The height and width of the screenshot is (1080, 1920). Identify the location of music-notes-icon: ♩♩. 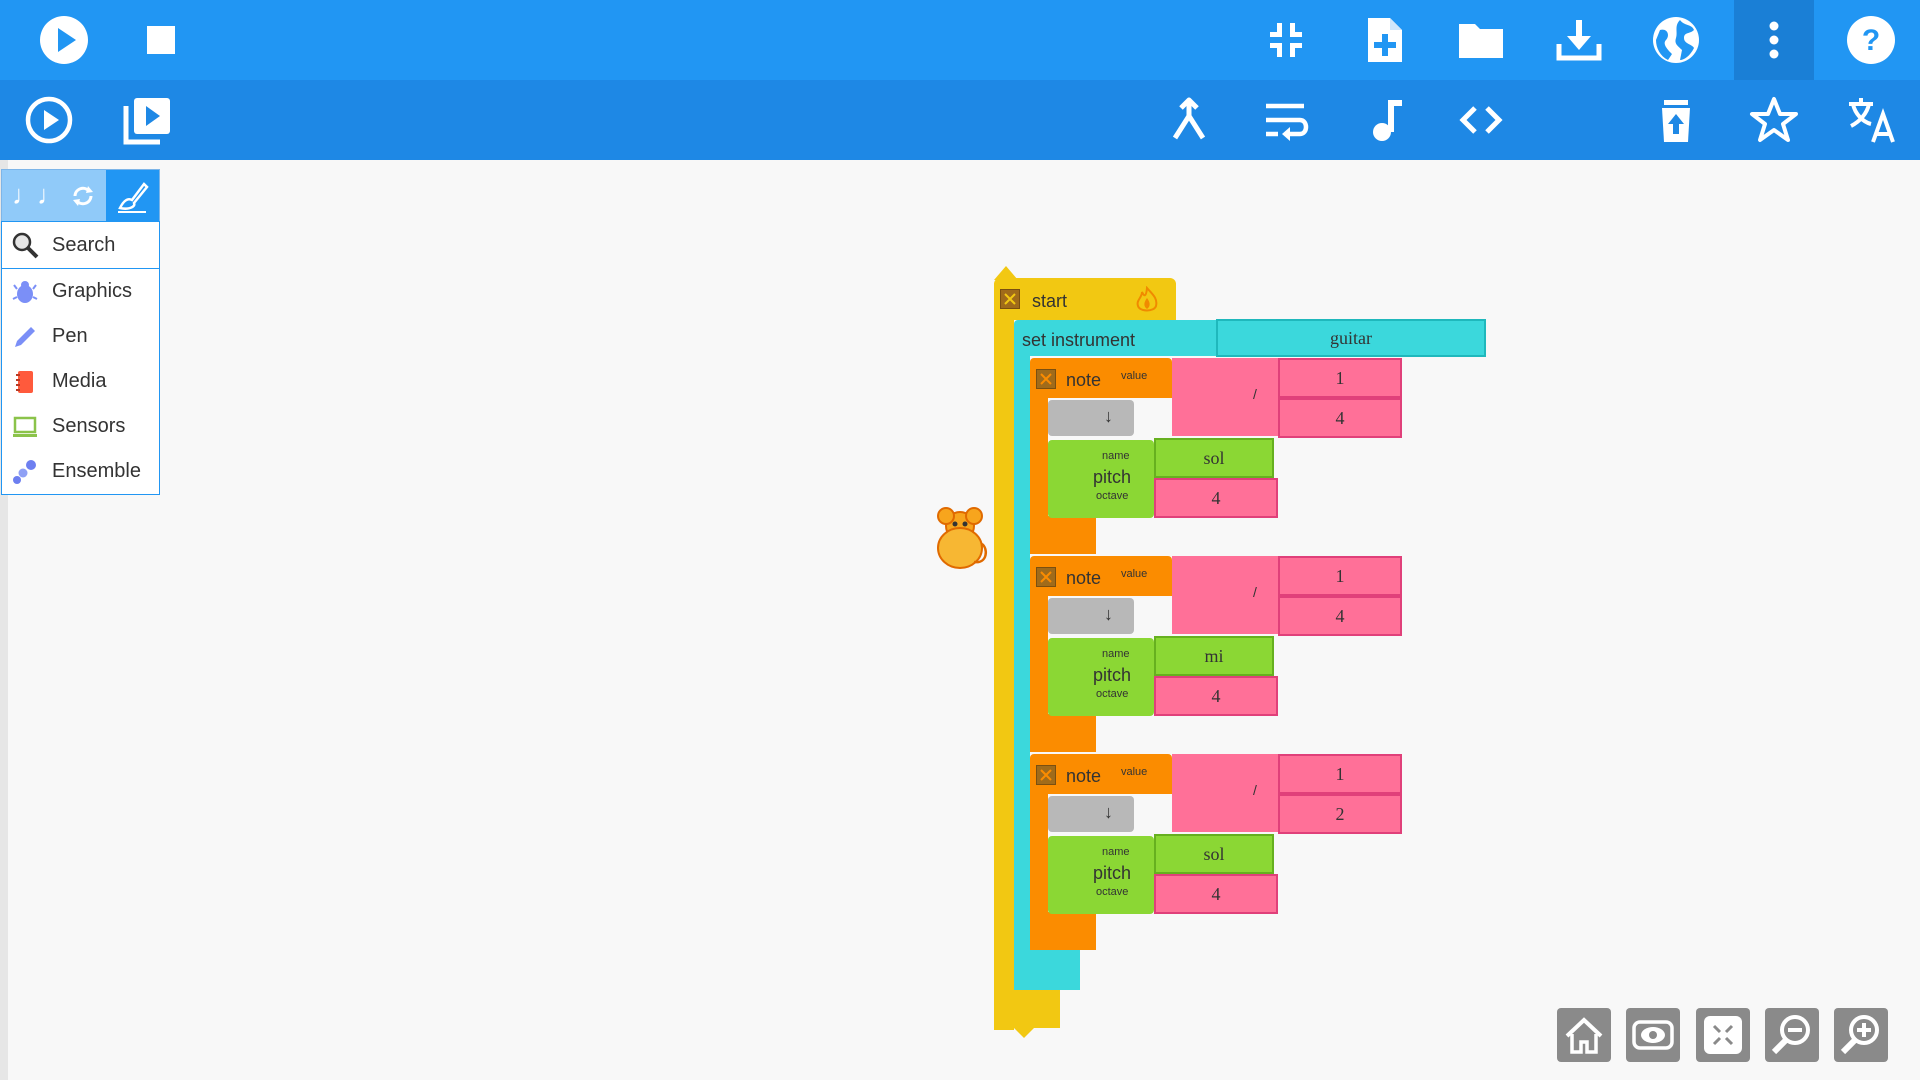
(37, 195).